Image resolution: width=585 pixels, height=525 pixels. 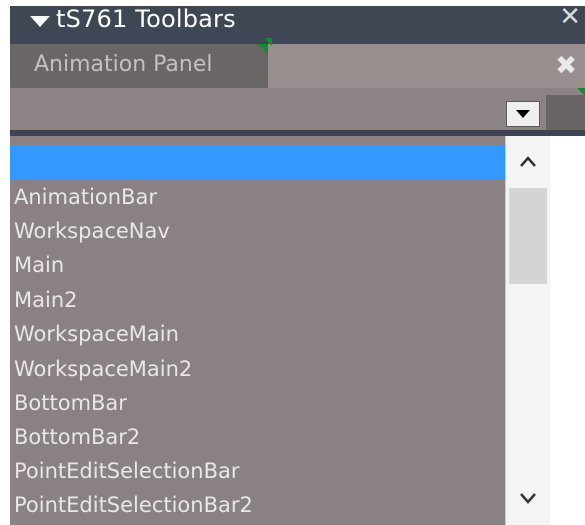 What do you see at coordinates (527, 330) in the screenshot?
I see `list-scrollbar` at bounding box center [527, 330].